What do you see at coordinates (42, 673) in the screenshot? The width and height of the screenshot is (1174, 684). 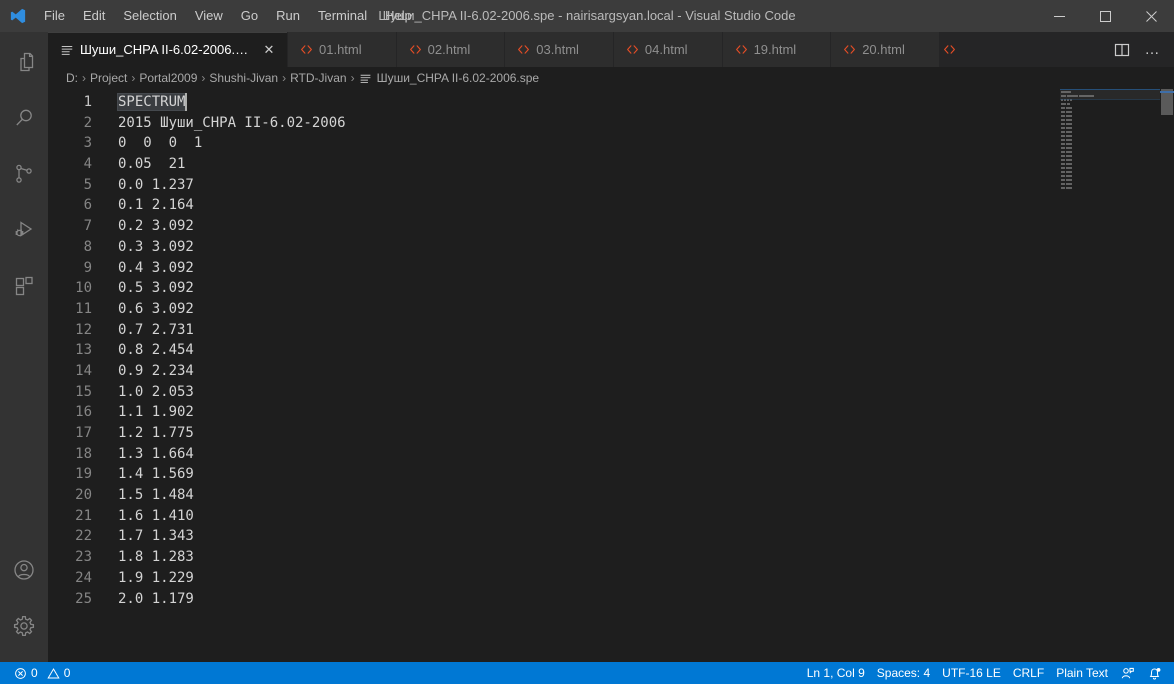 I see `problems-status: 0 0` at bounding box center [42, 673].